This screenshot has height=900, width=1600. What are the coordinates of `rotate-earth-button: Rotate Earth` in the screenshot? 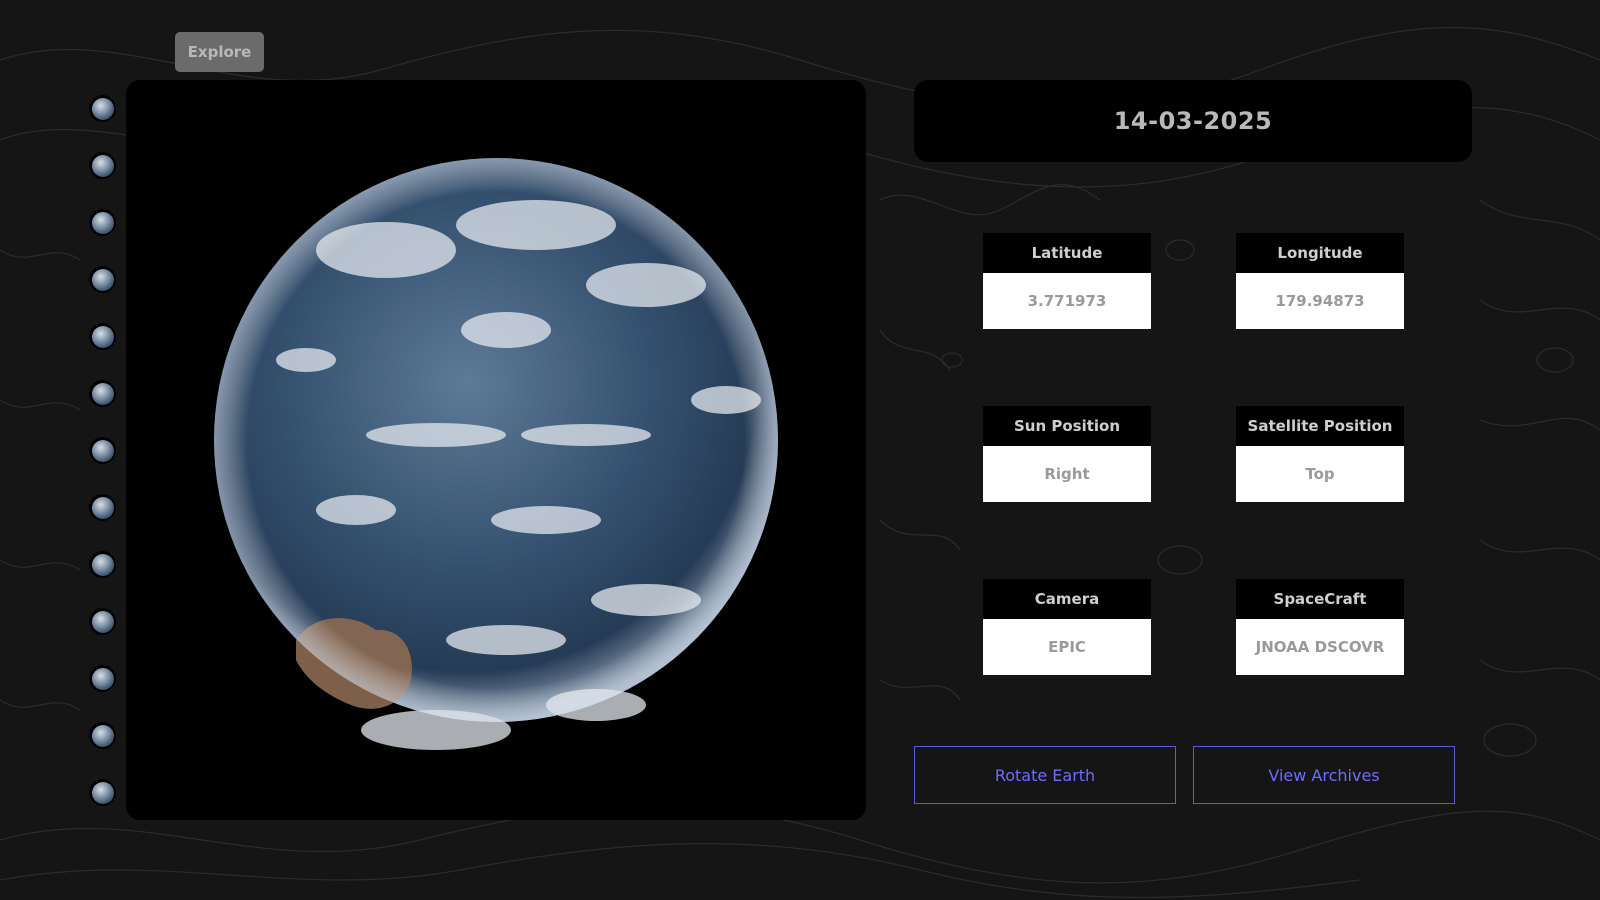 It's located at (1045, 775).